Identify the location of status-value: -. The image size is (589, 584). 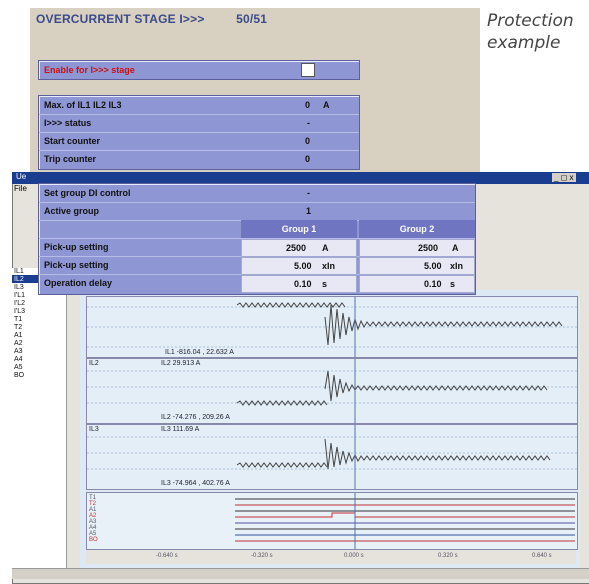
(308, 123).